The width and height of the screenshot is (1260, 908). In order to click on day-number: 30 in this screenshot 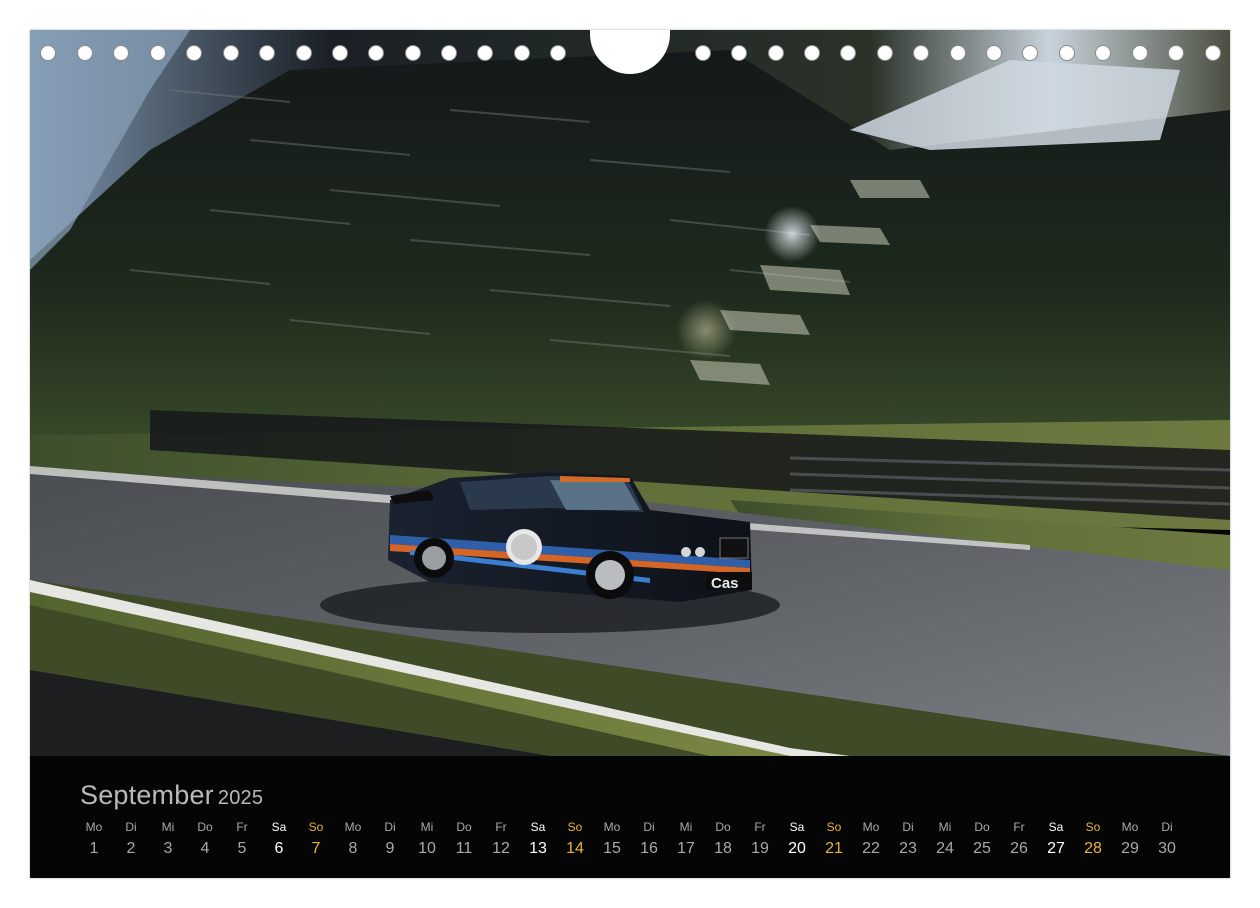, I will do `click(1167, 848)`.